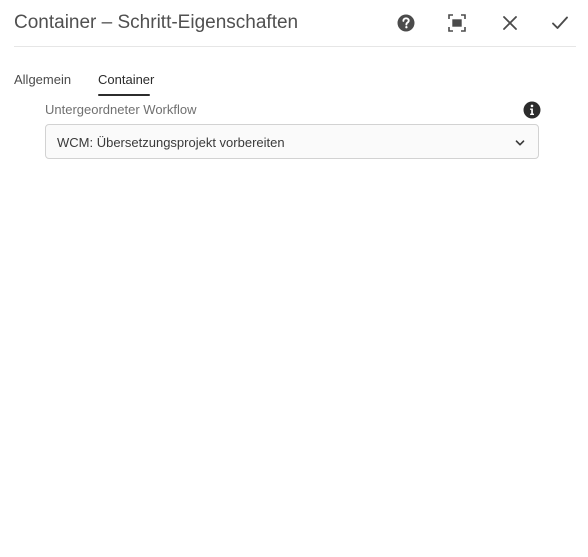 The height and width of the screenshot is (557, 588). What do you see at coordinates (520, 143) in the screenshot?
I see `chevron-down-icon` at bounding box center [520, 143].